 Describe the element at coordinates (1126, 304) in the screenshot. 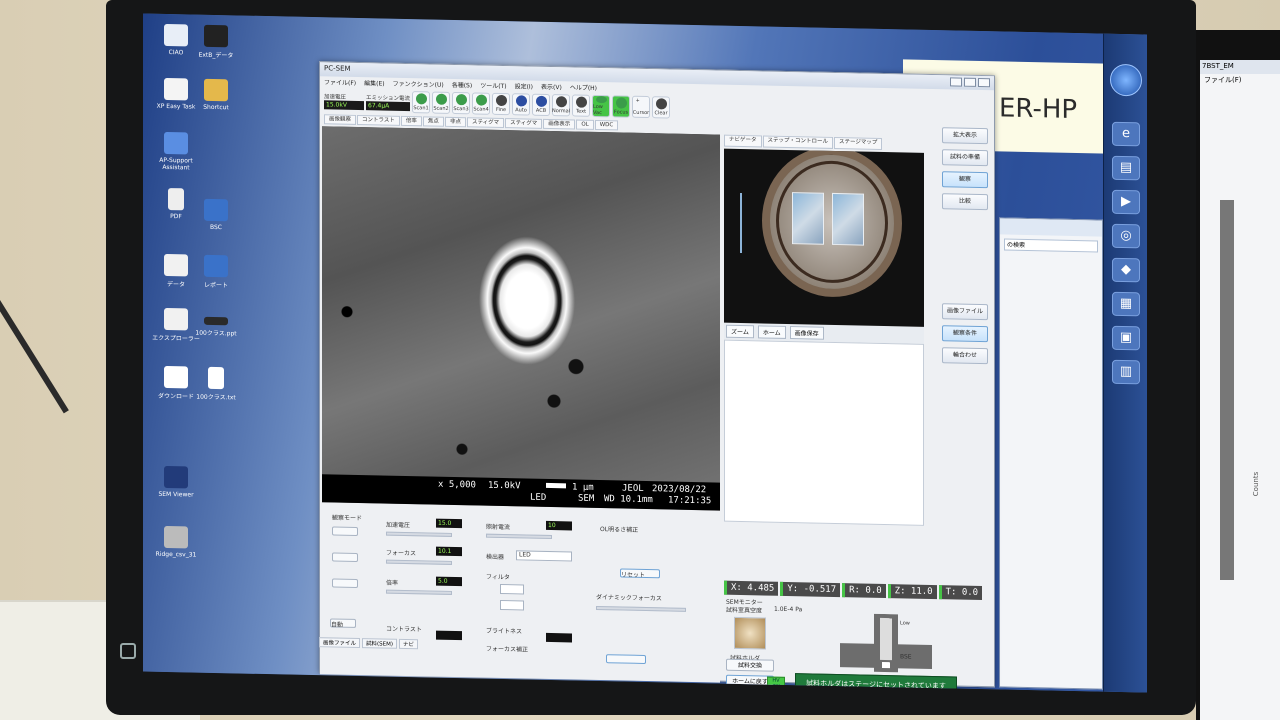

I see `app-icon: ▦` at that location.